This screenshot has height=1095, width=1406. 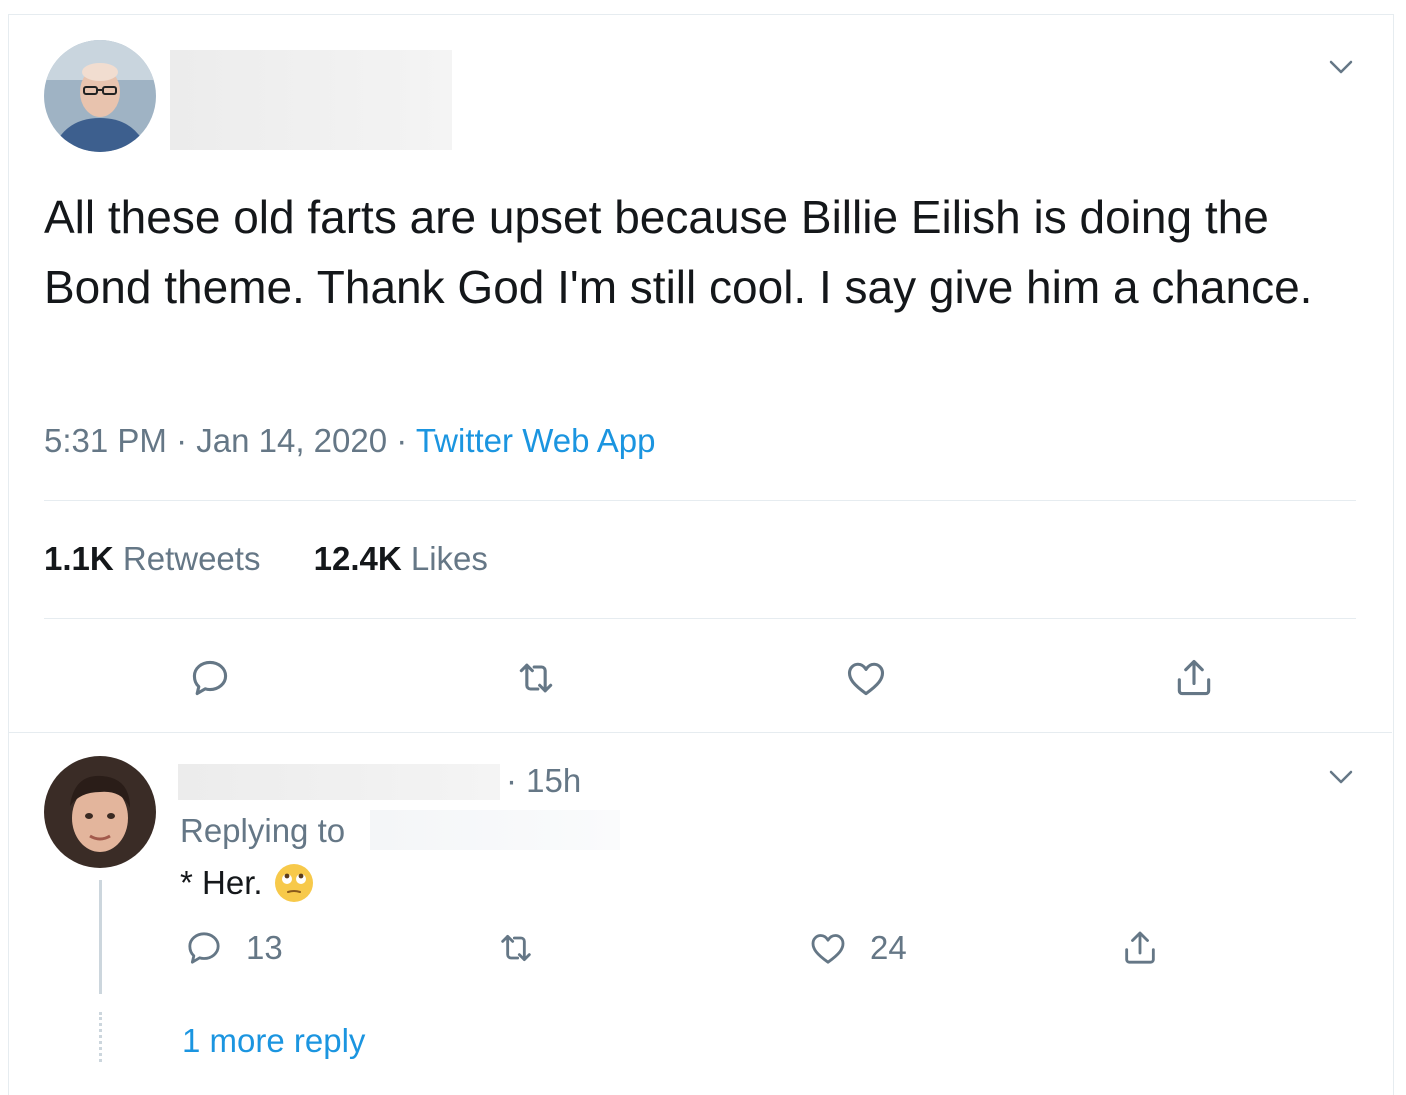 What do you see at coordinates (263, 830) in the screenshot?
I see `replying-to-label: Replying to` at bounding box center [263, 830].